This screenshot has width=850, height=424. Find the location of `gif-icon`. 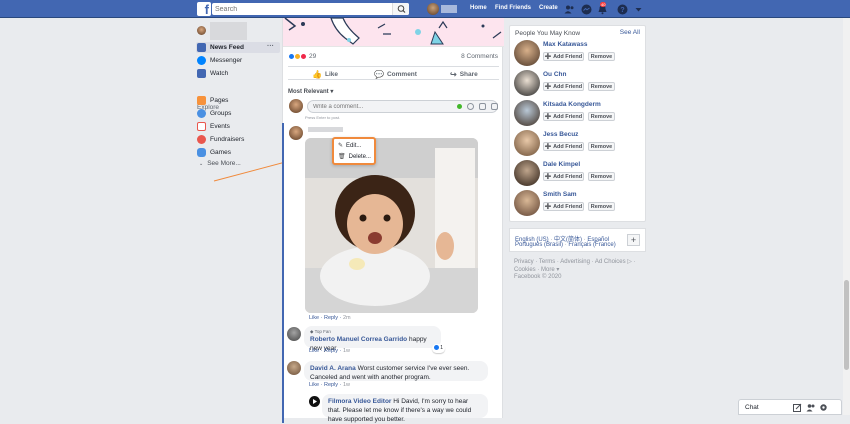

gif-icon is located at coordinates (494, 106).